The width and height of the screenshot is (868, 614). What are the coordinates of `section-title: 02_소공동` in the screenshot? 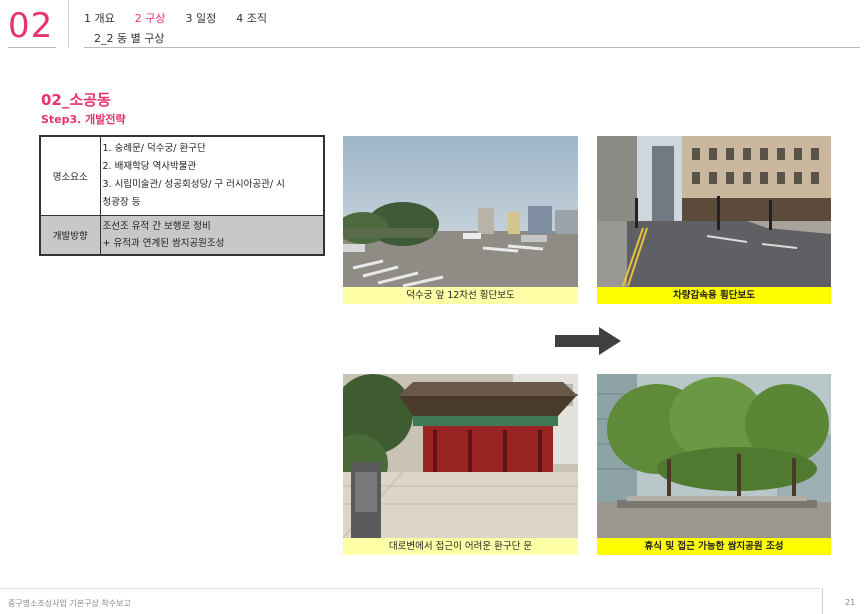 It's located at (76, 100).